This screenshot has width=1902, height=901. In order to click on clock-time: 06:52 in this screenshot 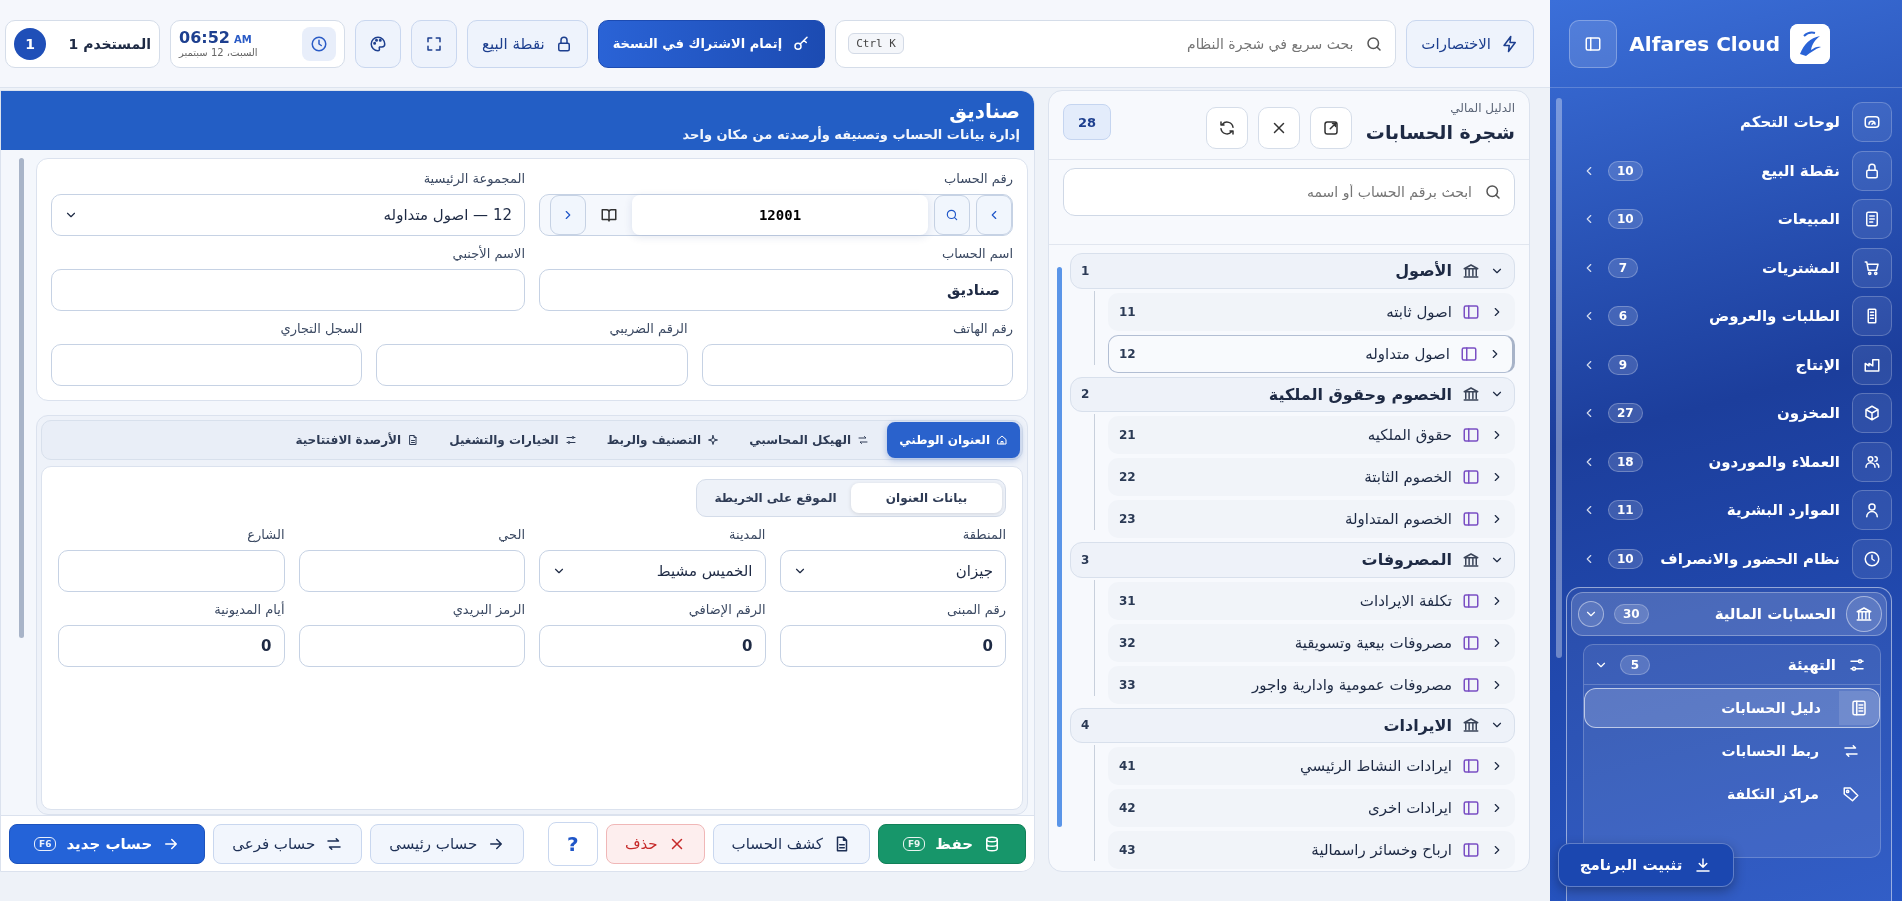, I will do `click(204, 37)`.